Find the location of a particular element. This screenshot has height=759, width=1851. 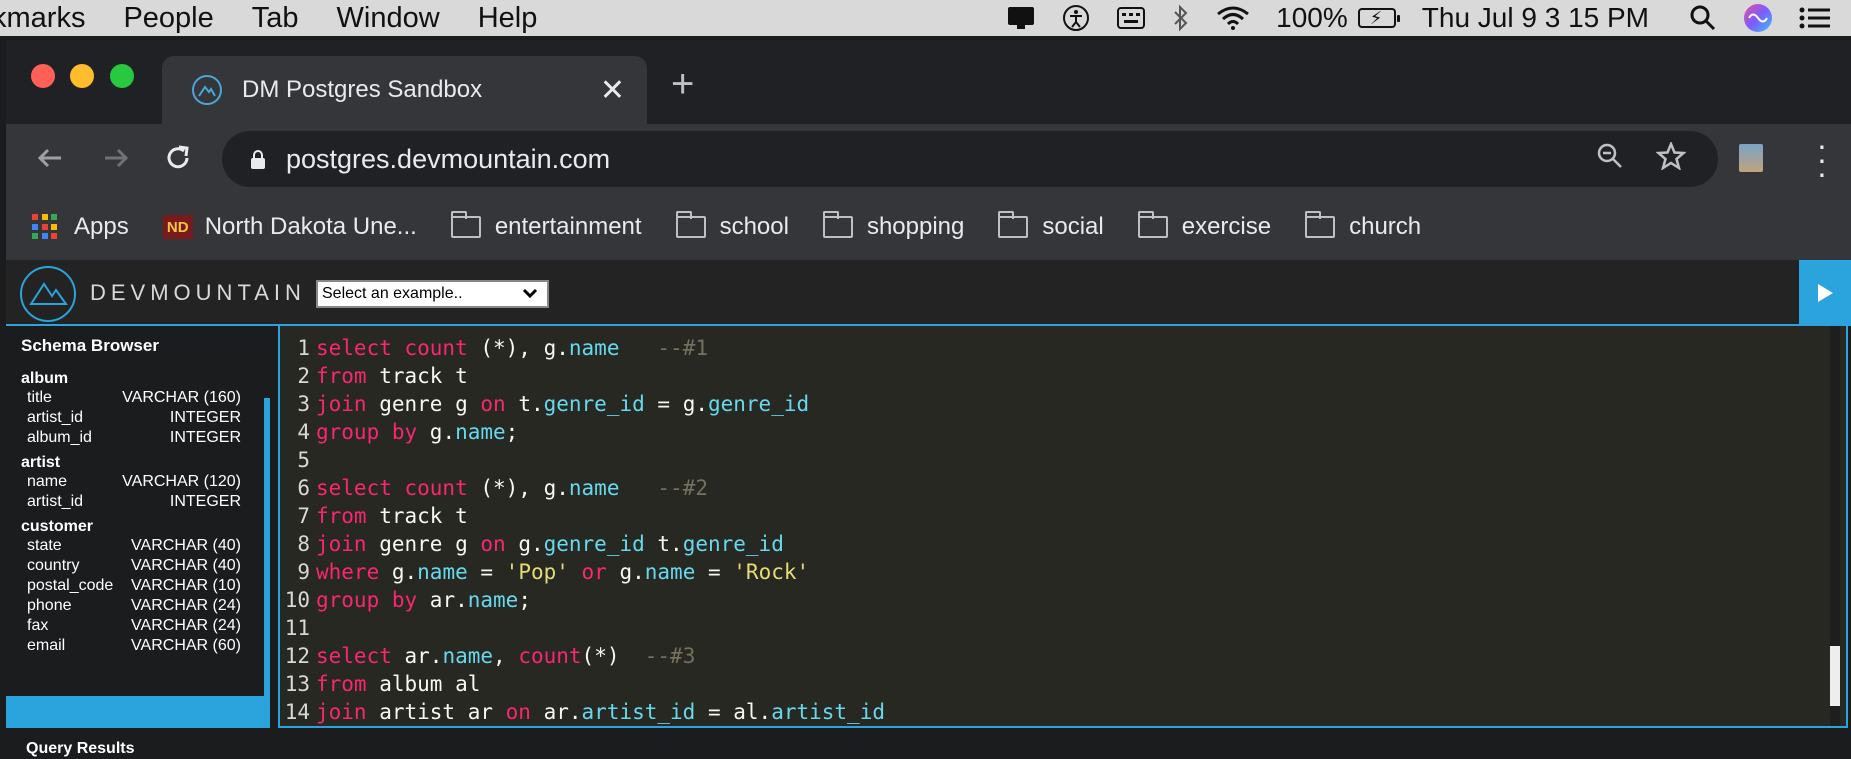

accessibility-icon is located at coordinates (1076, 18).